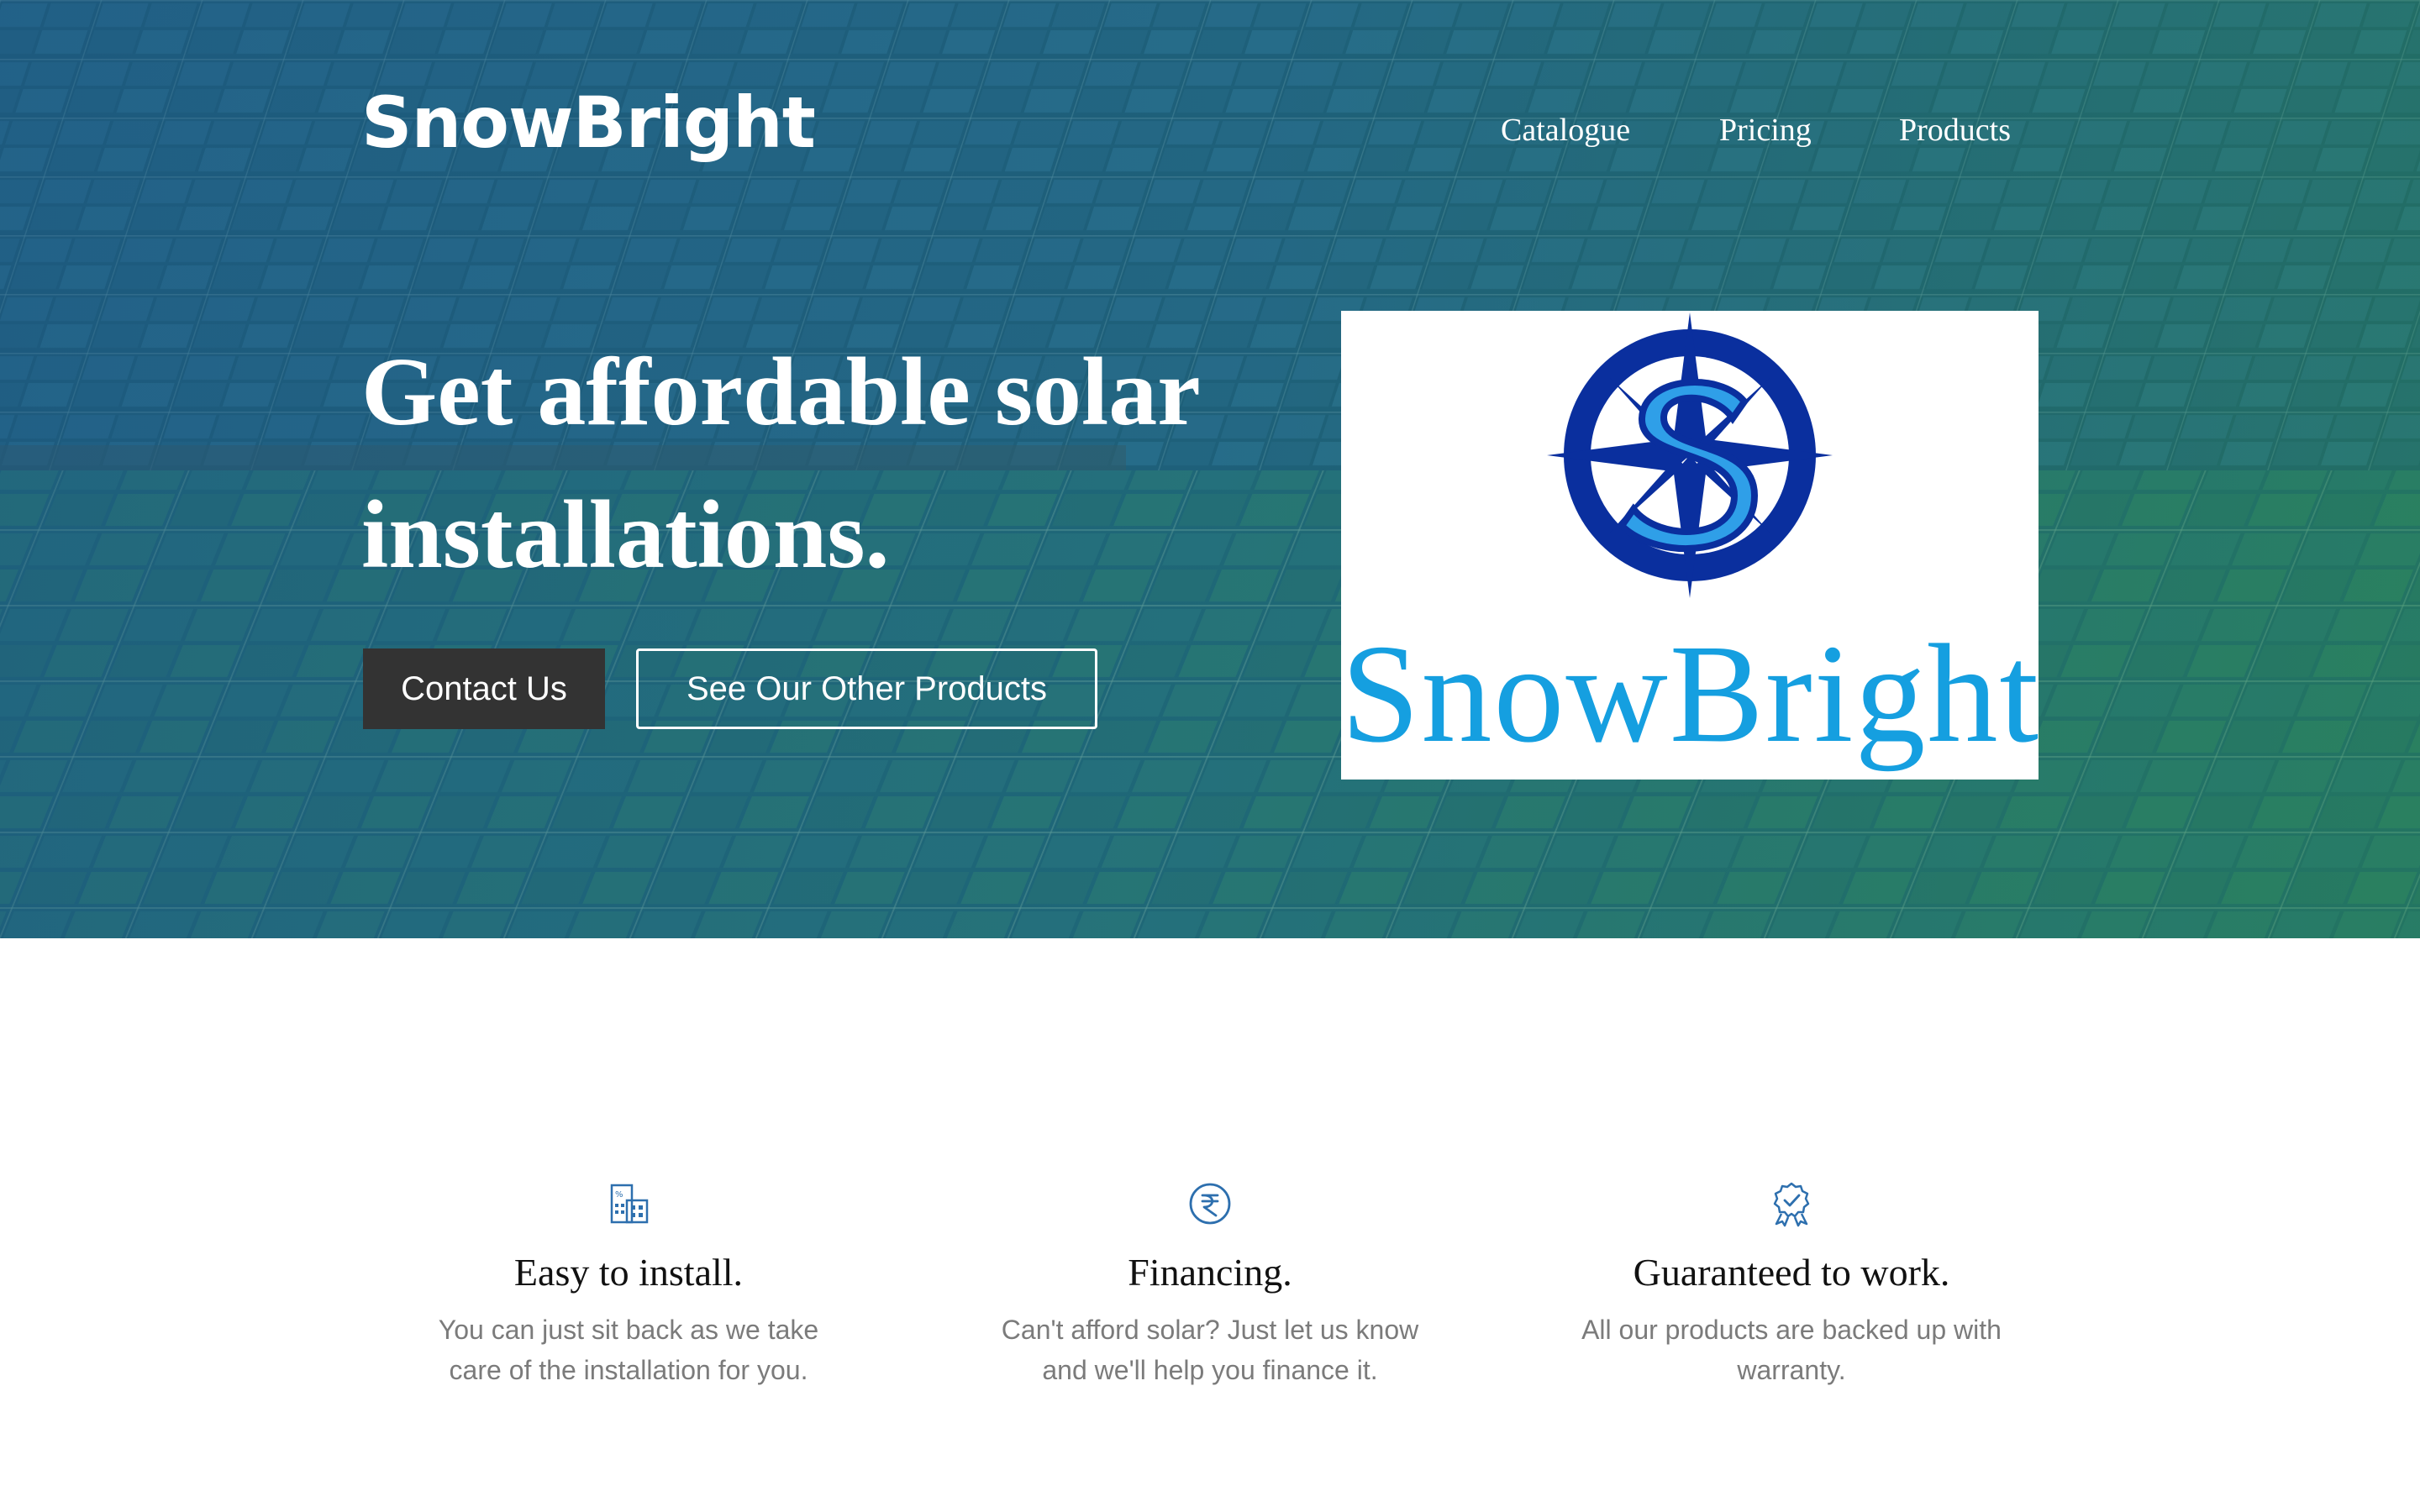 Image resolution: width=2420 pixels, height=1512 pixels. What do you see at coordinates (1690, 455) in the screenshot?
I see `compass-s-logo-icon` at bounding box center [1690, 455].